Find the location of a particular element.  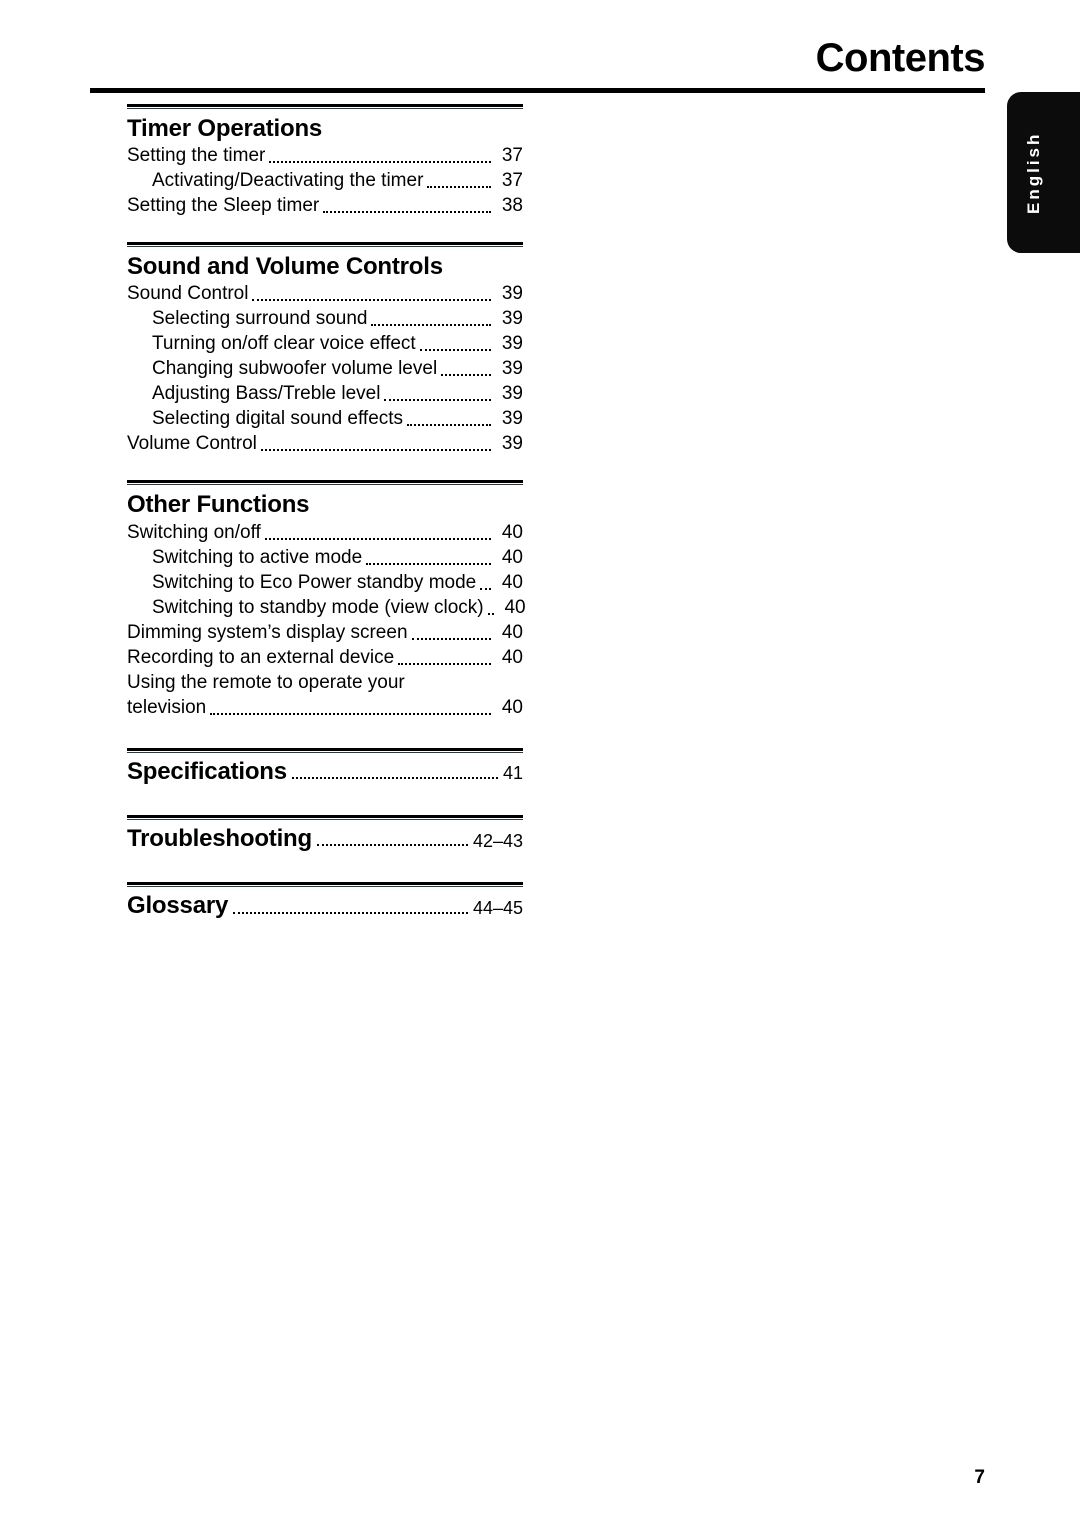

toc-entry: Activating/Deactivating the timer 37 is located at coordinates (325, 180).